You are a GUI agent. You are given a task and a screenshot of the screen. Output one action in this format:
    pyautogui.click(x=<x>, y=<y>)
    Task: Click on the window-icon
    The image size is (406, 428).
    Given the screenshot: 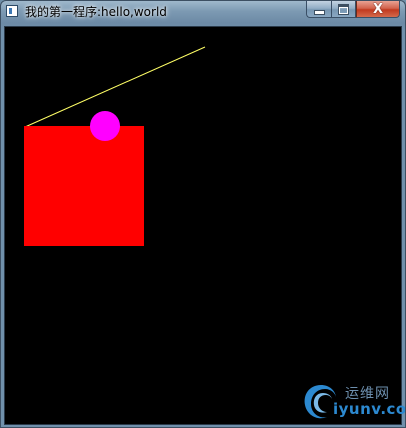 What is the action you would take?
    pyautogui.click(x=12, y=11)
    